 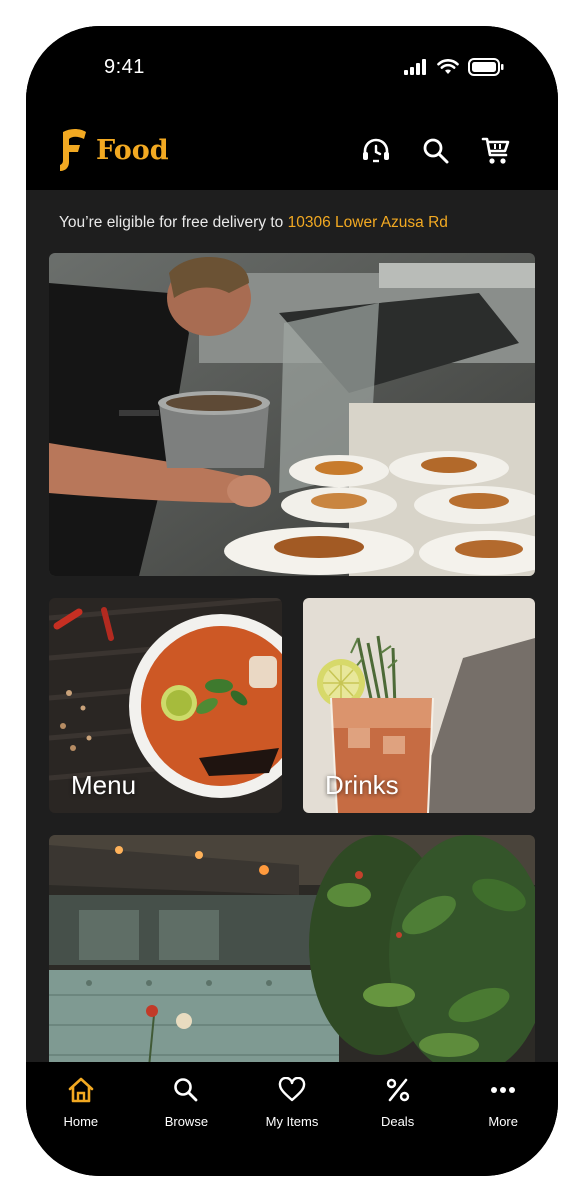 I want to click on status-bar: 9:41, so click(x=292, y=68).